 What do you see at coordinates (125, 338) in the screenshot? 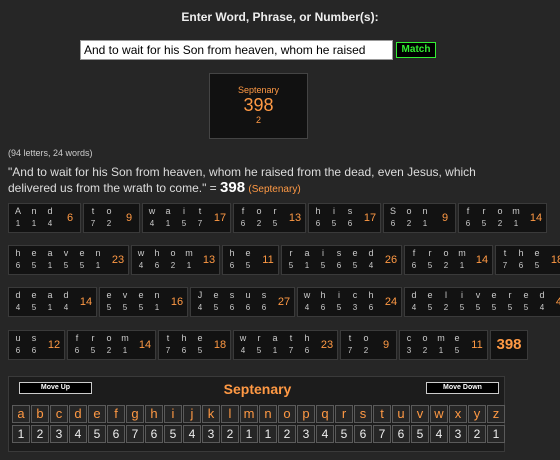
I see `letter: m` at bounding box center [125, 338].